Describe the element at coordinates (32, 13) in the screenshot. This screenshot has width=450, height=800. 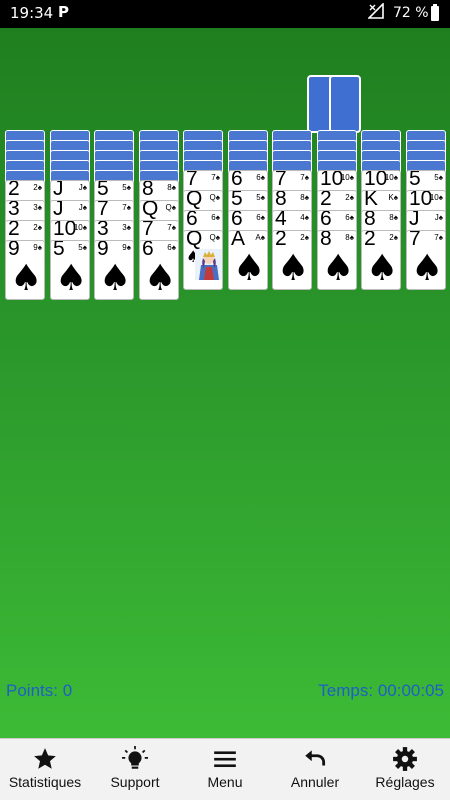
I see `status-time: 19:34` at that location.